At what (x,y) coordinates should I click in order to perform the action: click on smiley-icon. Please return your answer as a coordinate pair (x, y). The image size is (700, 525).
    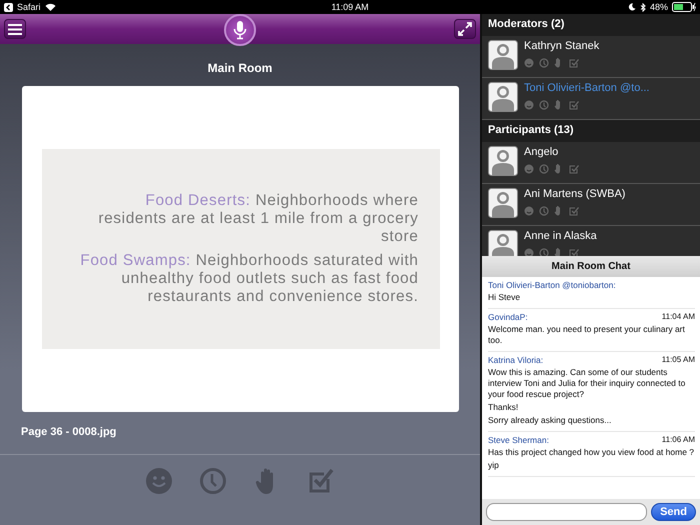
    Looking at the image, I should click on (159, 481).